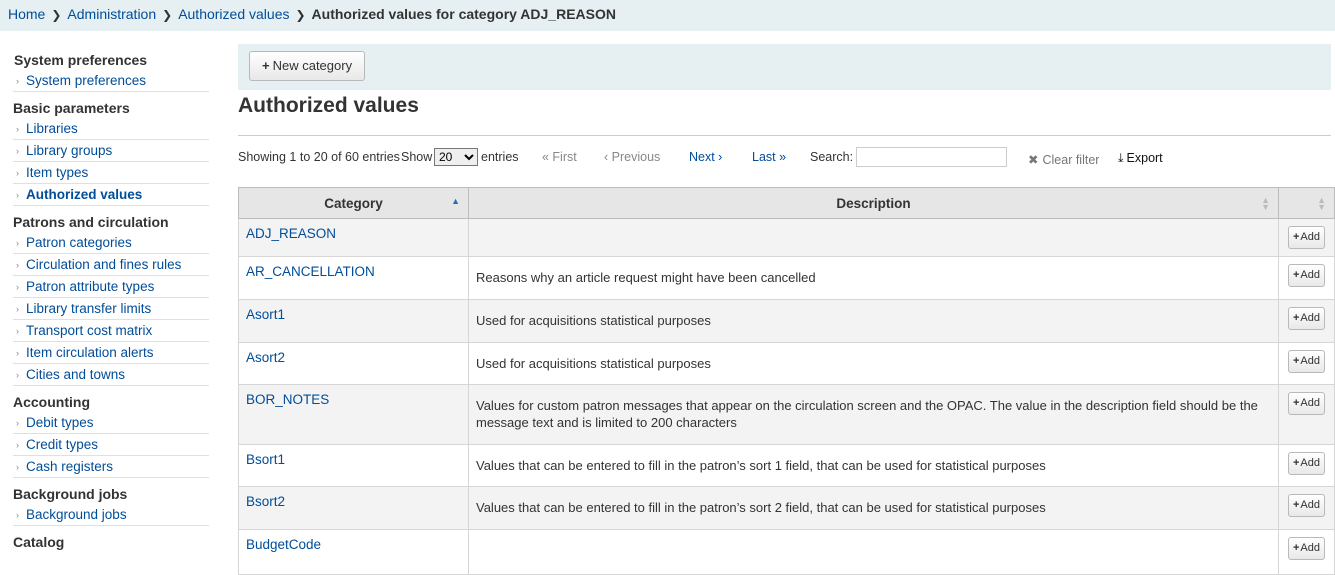  What do you see at coordinates (88, 308) in the screenshot?
I see `sidebar-link-library-transfer-limits: Library transfer limits` at bounding box center [88, 308].